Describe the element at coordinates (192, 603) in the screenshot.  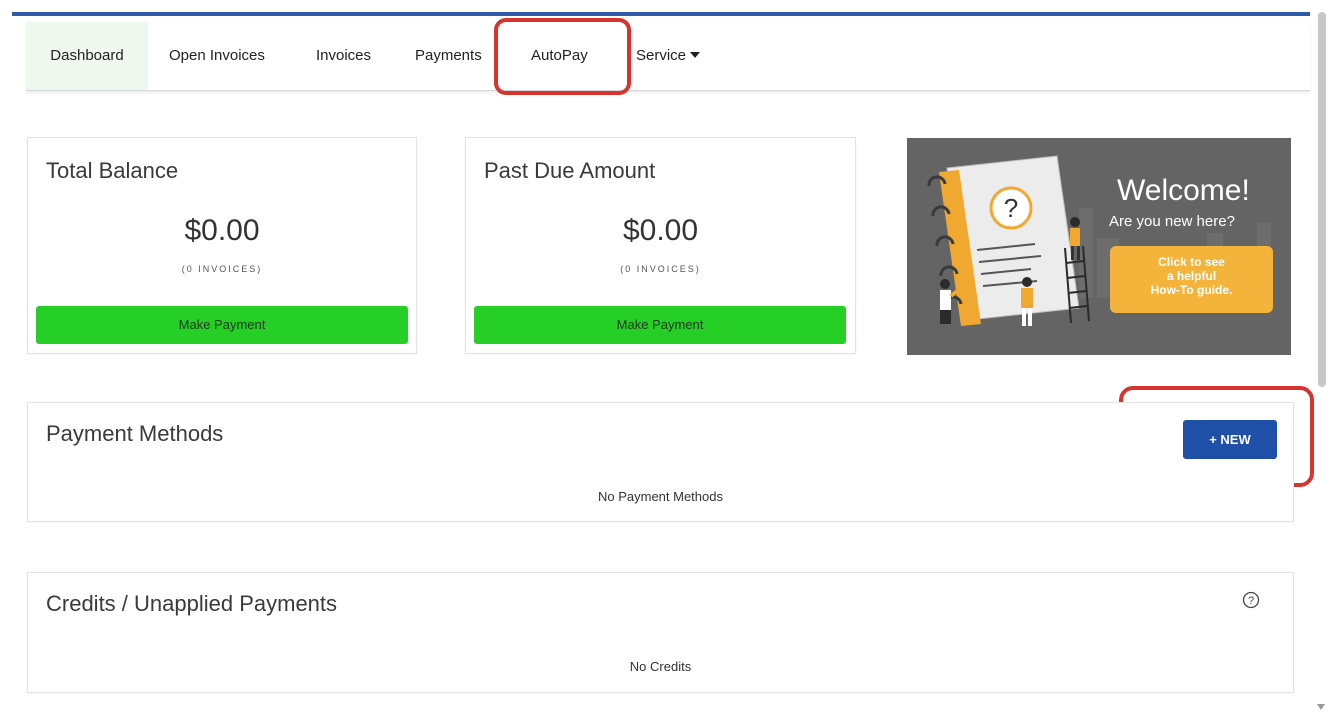
I see `credits-title: Credits / Unapplied Payments` at that location.